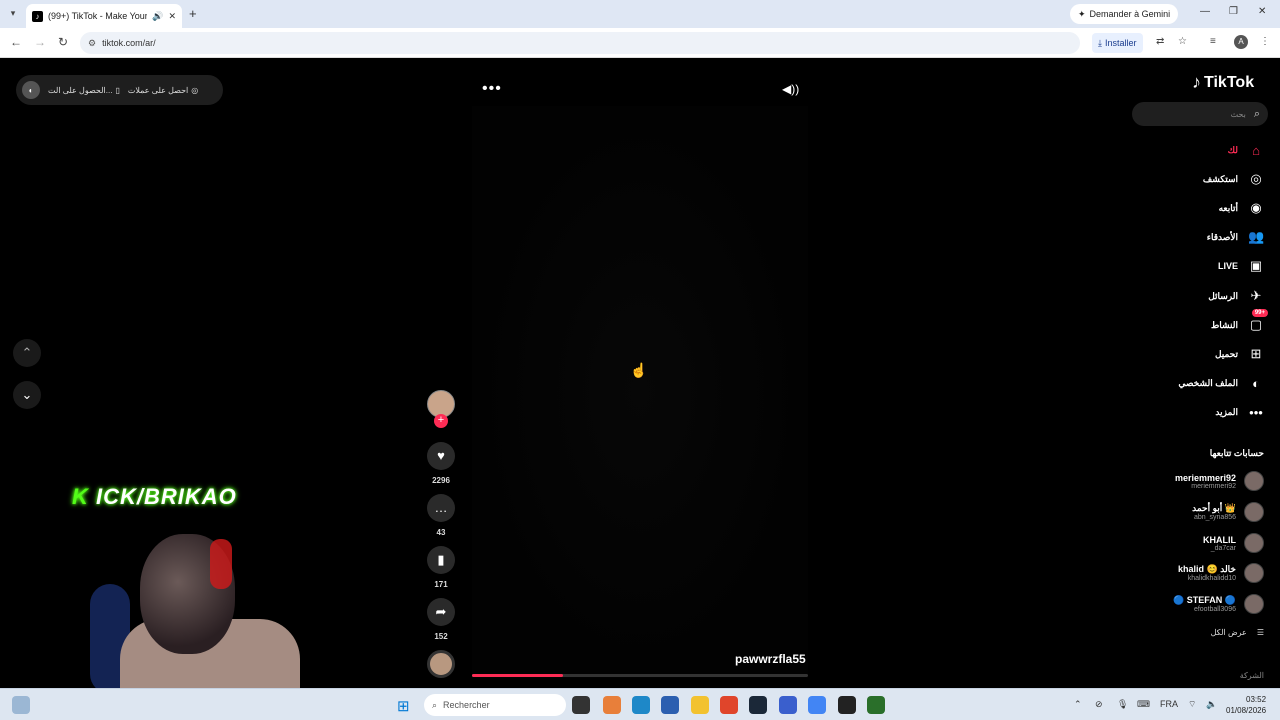 Image resolution: width=1280 pixels, height=720 pixels. Describe the element at coordinates (1082, 13) in the screenshot. I see `sparkle-icon: ✦` at that location.